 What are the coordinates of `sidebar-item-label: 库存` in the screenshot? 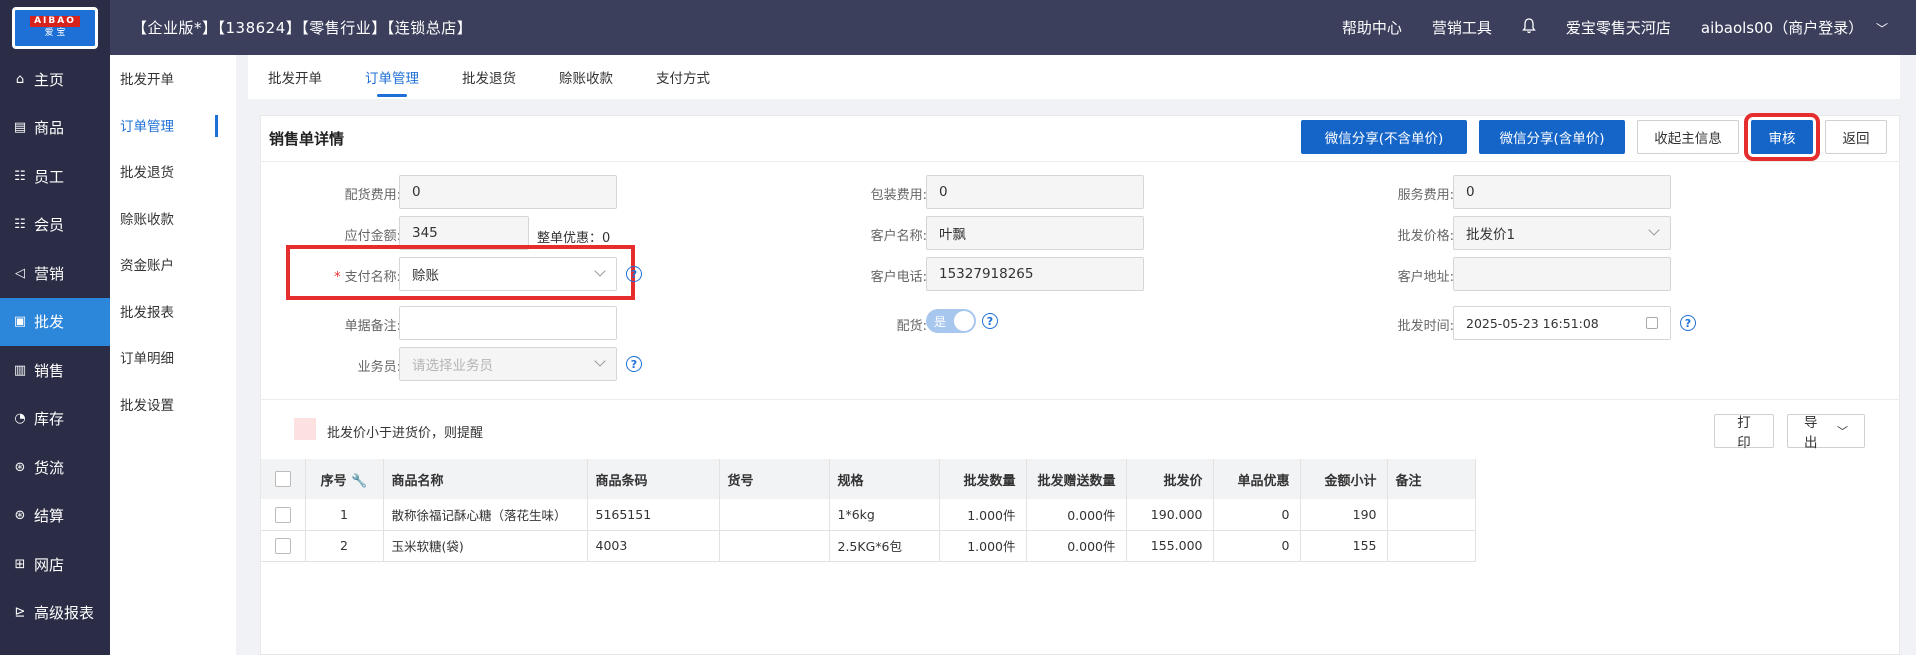 It's located at (49, 419).